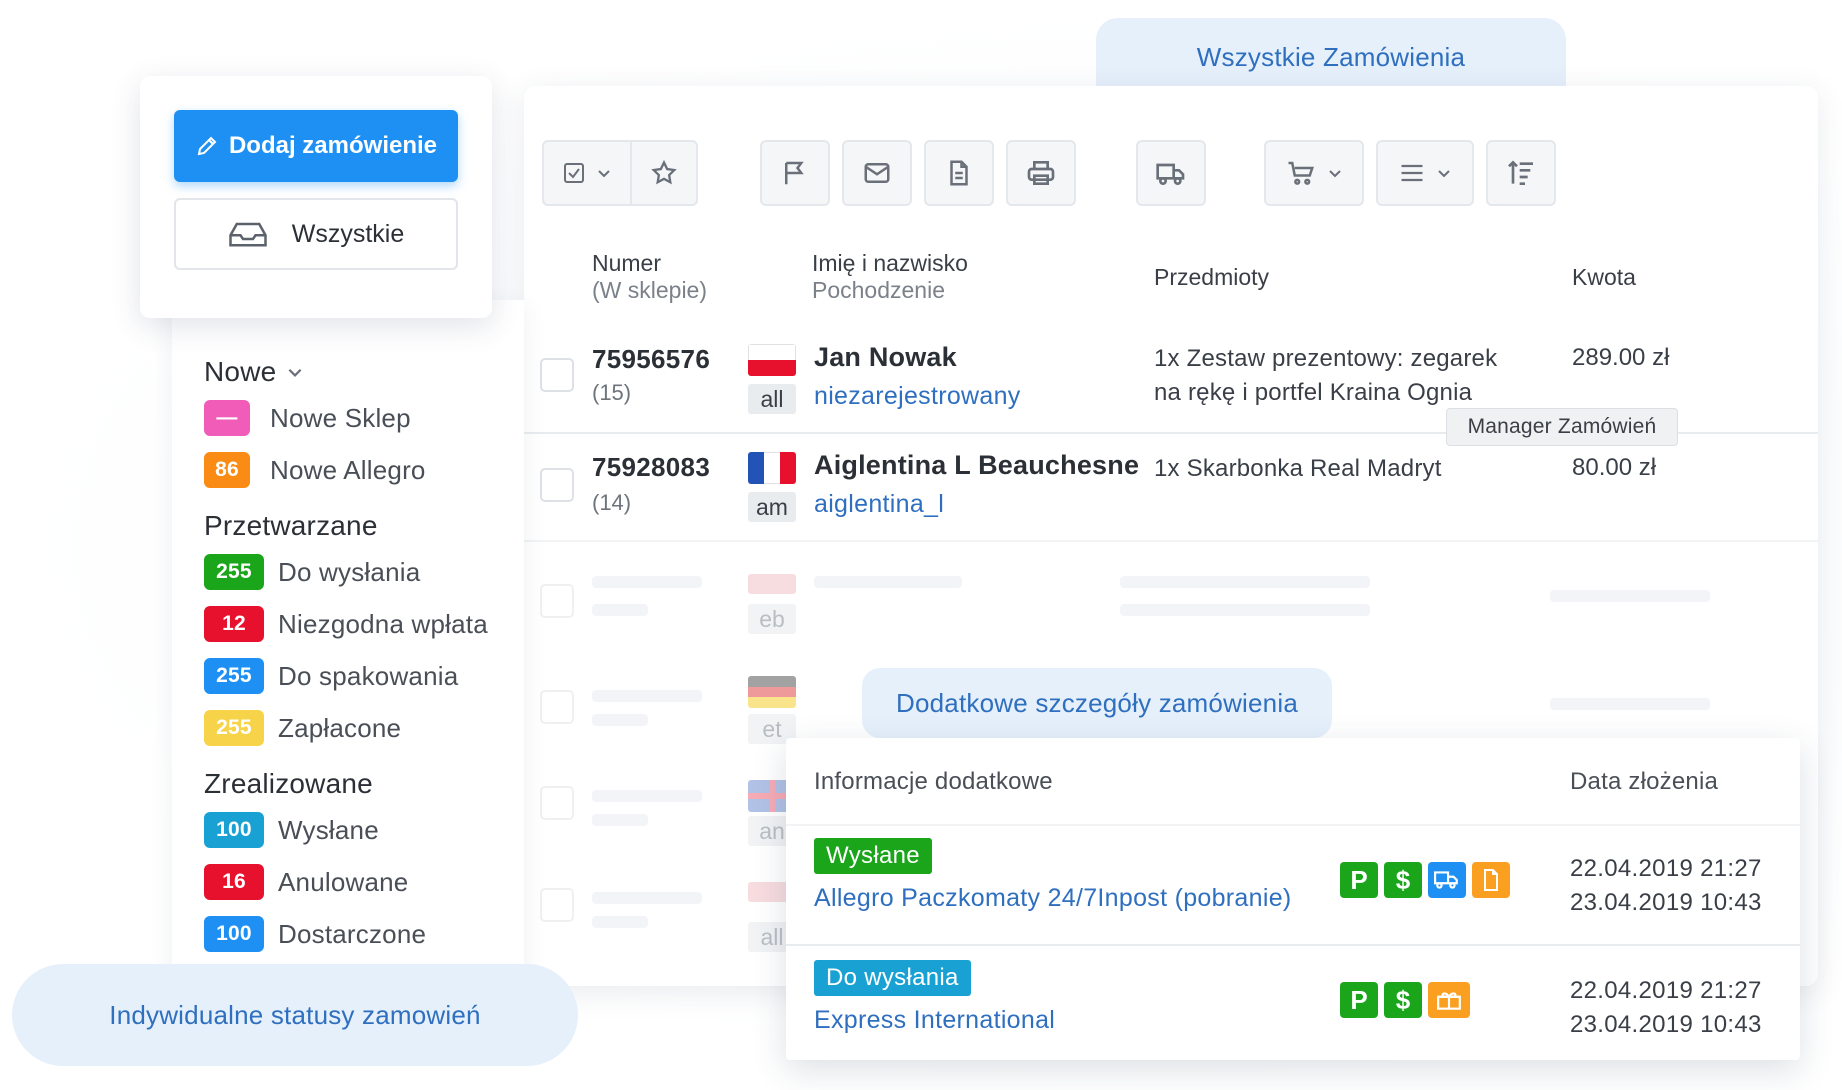 The height and width of the screenshot is (1090, 1842). I want to click on column-header-amount: Kwota, so click(1604, 277).